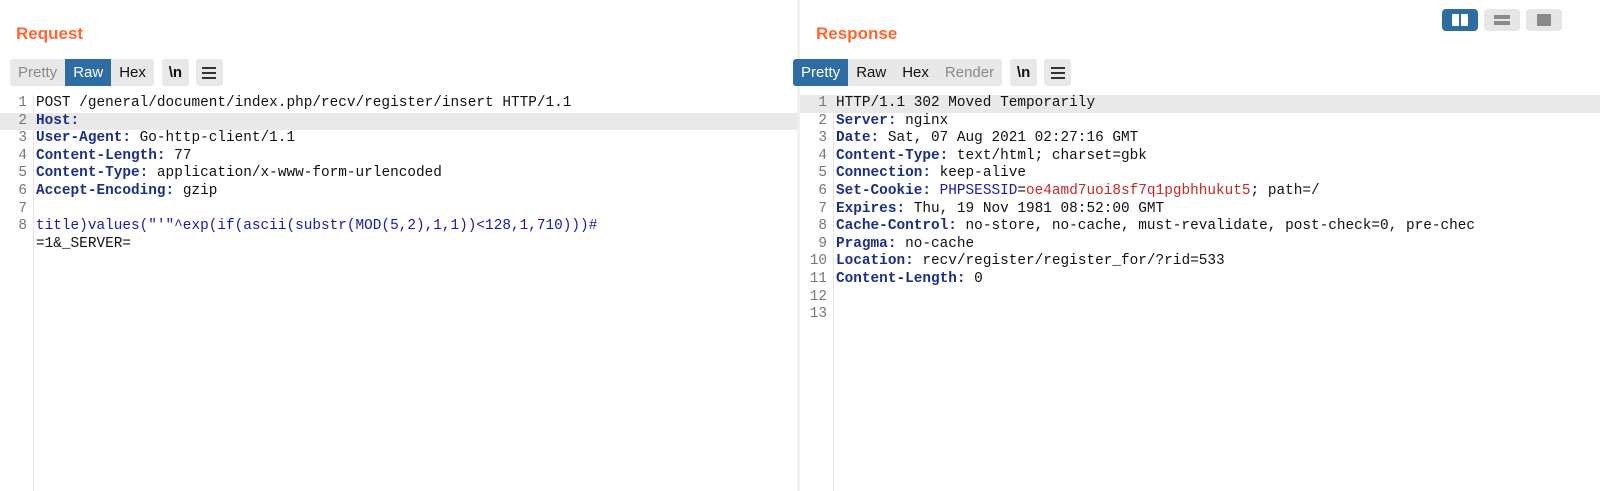  What do you see at coordinates (132, 72) in the screenshot?
I see `request-tab-hex: Hex` at bounding box center [132, 72].